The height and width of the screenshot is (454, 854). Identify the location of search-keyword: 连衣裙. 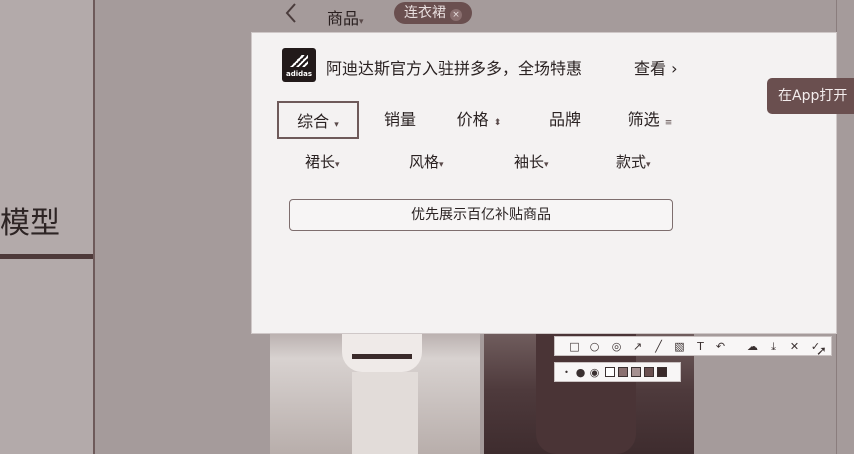
(425, 13).